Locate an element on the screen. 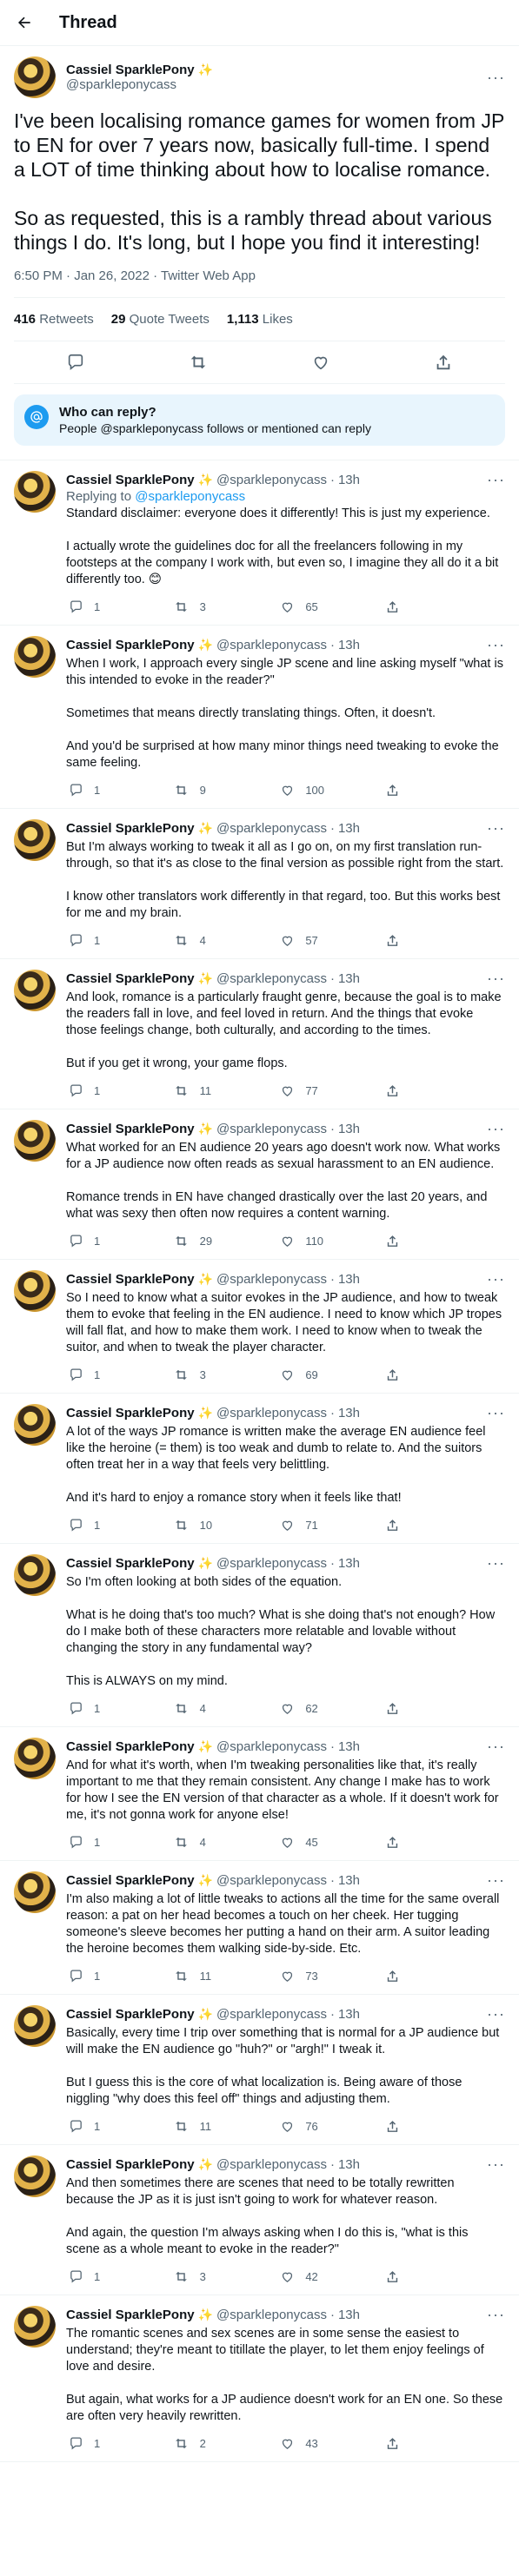 Image resolution: width=519 pixels, height=2576 pixels. retweet-button: 2 is located at coordinates (198, 2443).